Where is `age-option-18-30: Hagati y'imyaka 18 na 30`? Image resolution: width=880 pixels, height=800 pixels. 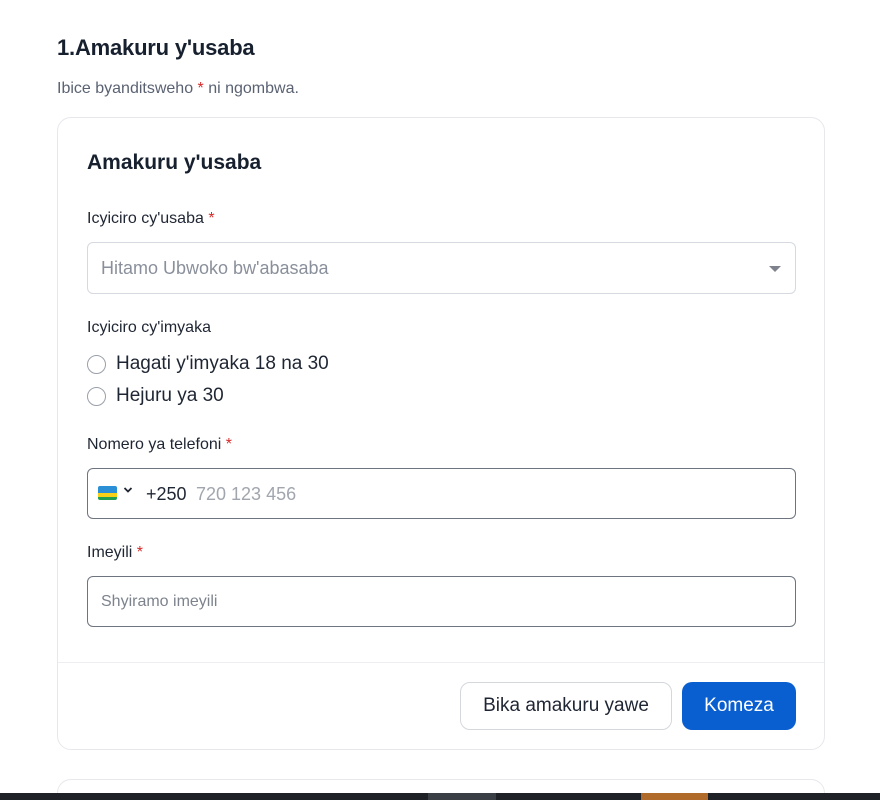
age-option-18-30: Hagati y'imyaka 18 na 30 is located at coordinates (208, 364).